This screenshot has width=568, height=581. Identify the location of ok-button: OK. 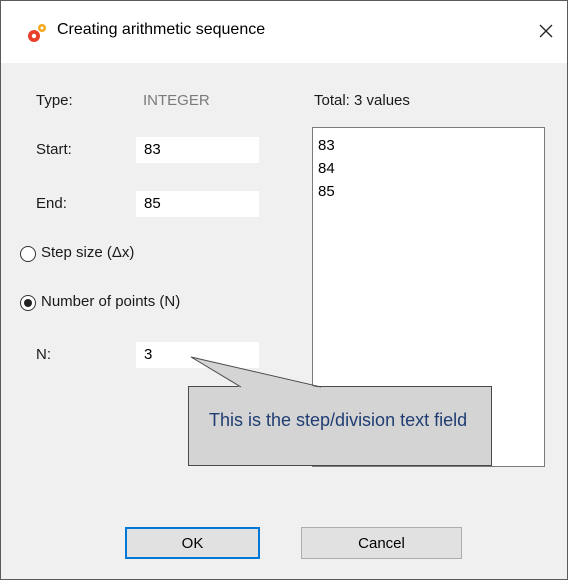
(192, 543).